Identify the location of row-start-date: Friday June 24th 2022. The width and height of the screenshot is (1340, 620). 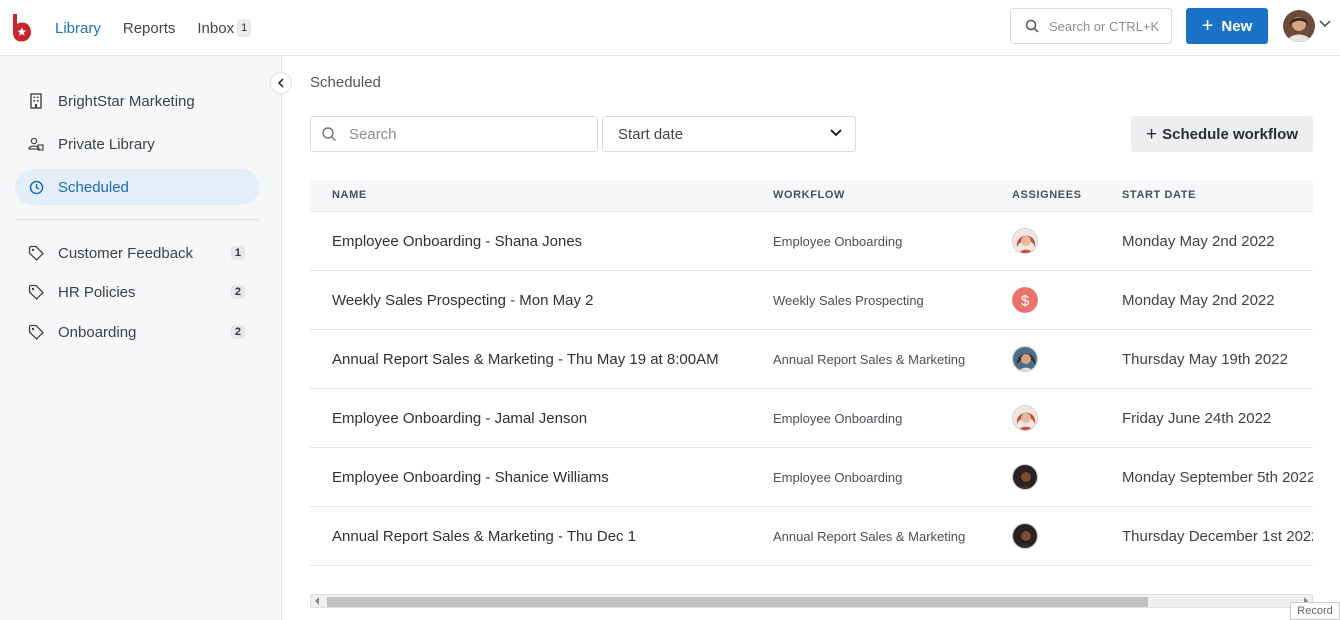
(1197, 418).